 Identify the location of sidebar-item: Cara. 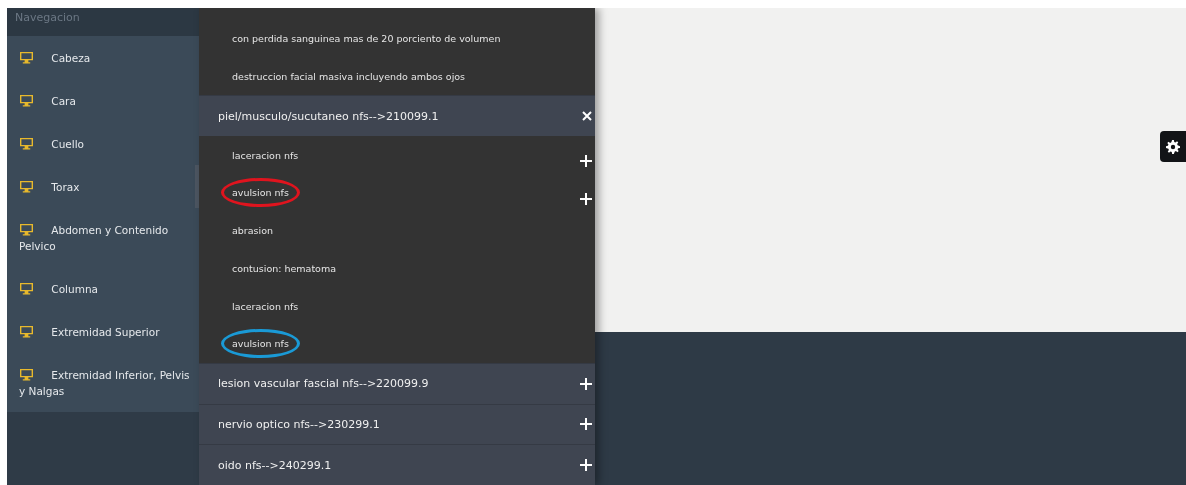
(103, 100).